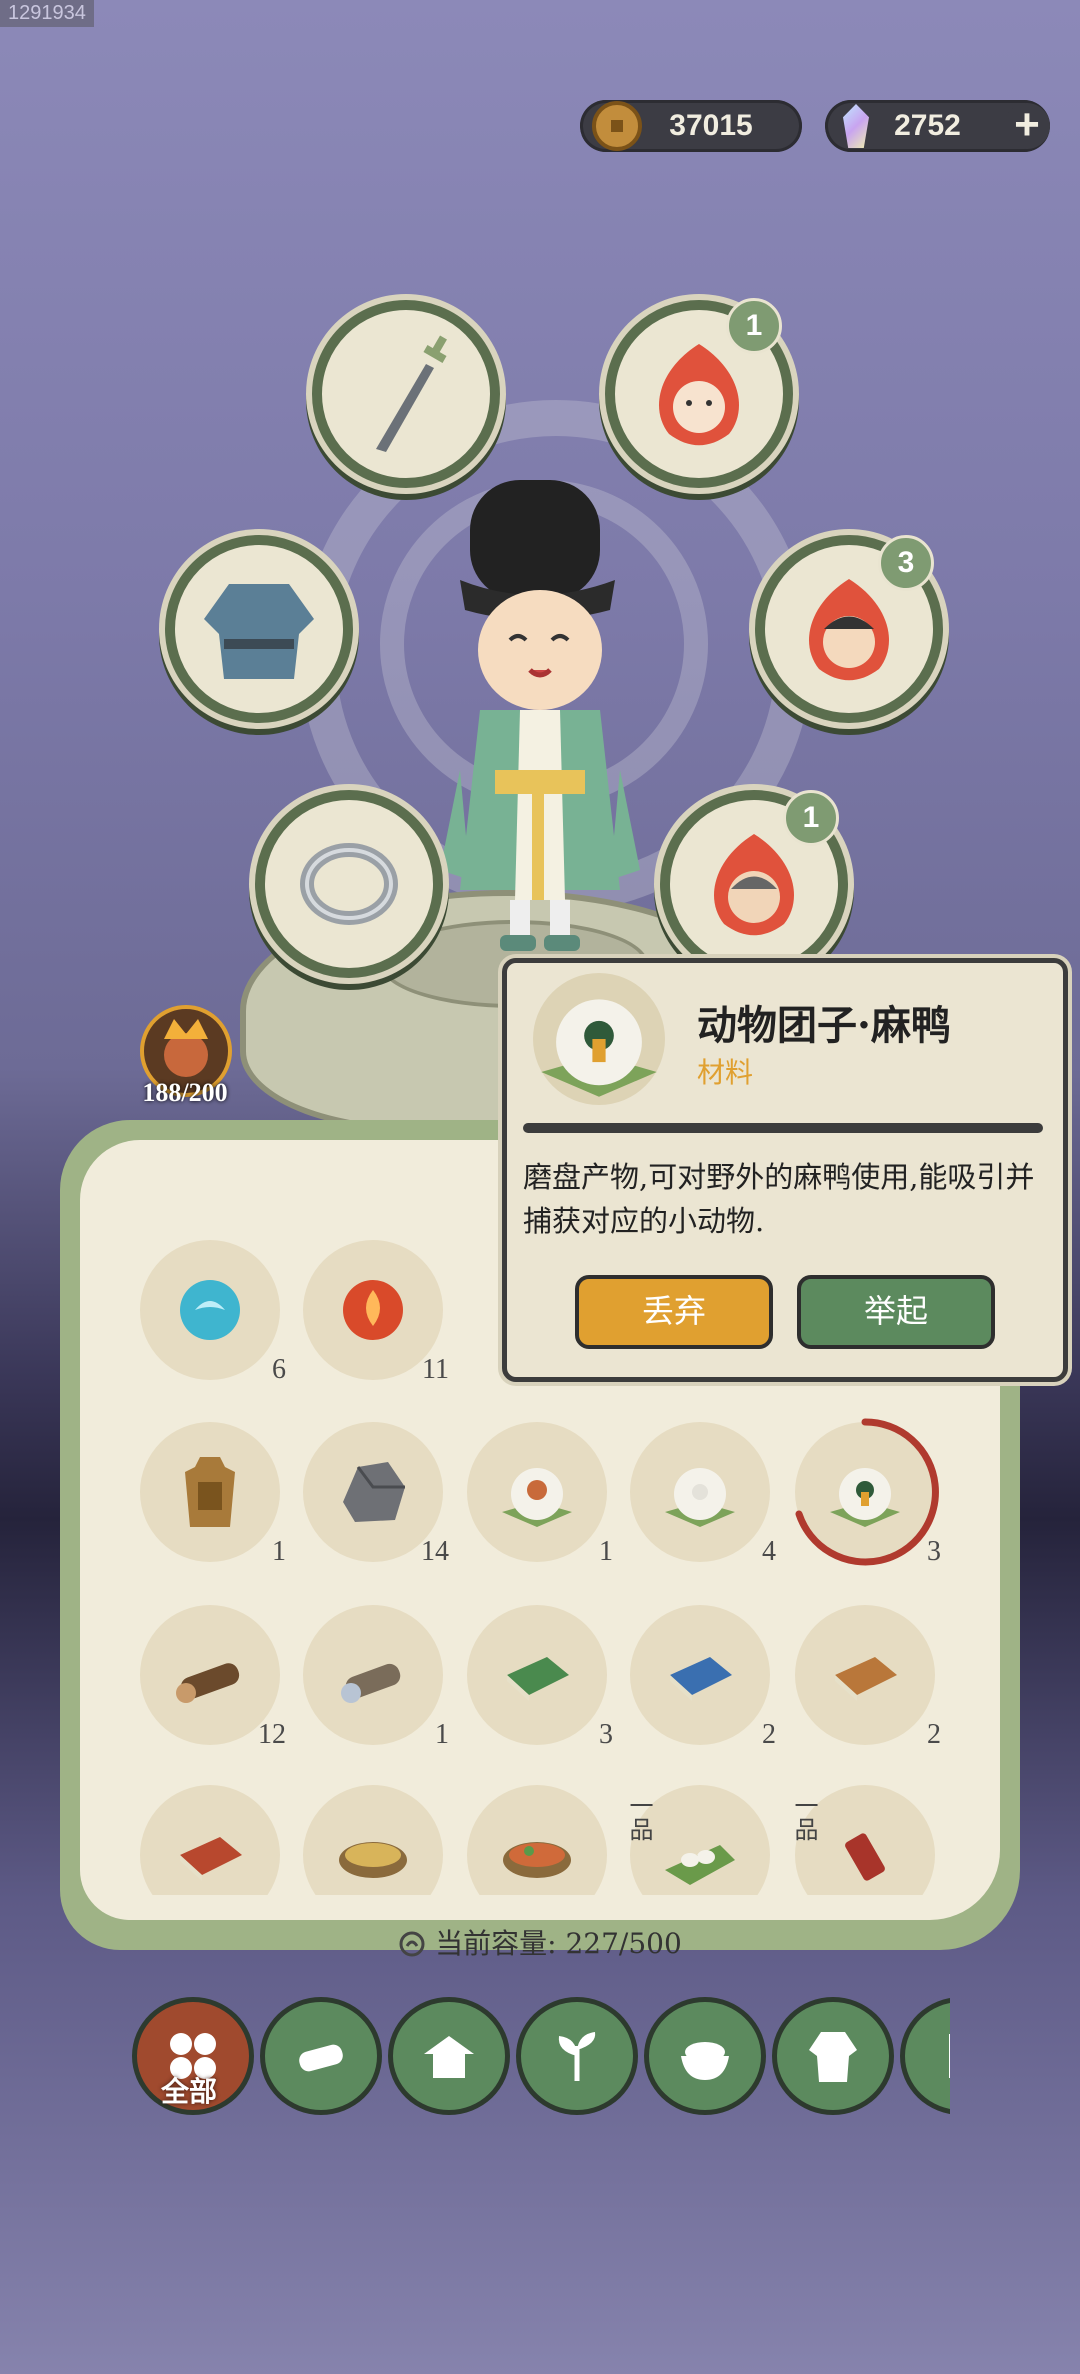 The width and height of the screenshot is (1080, 2374). What do you see at coordinates (537, 1497) in the screenshot?
I see `chicken-dumpling-icon` at bounding box center [537, 1497].